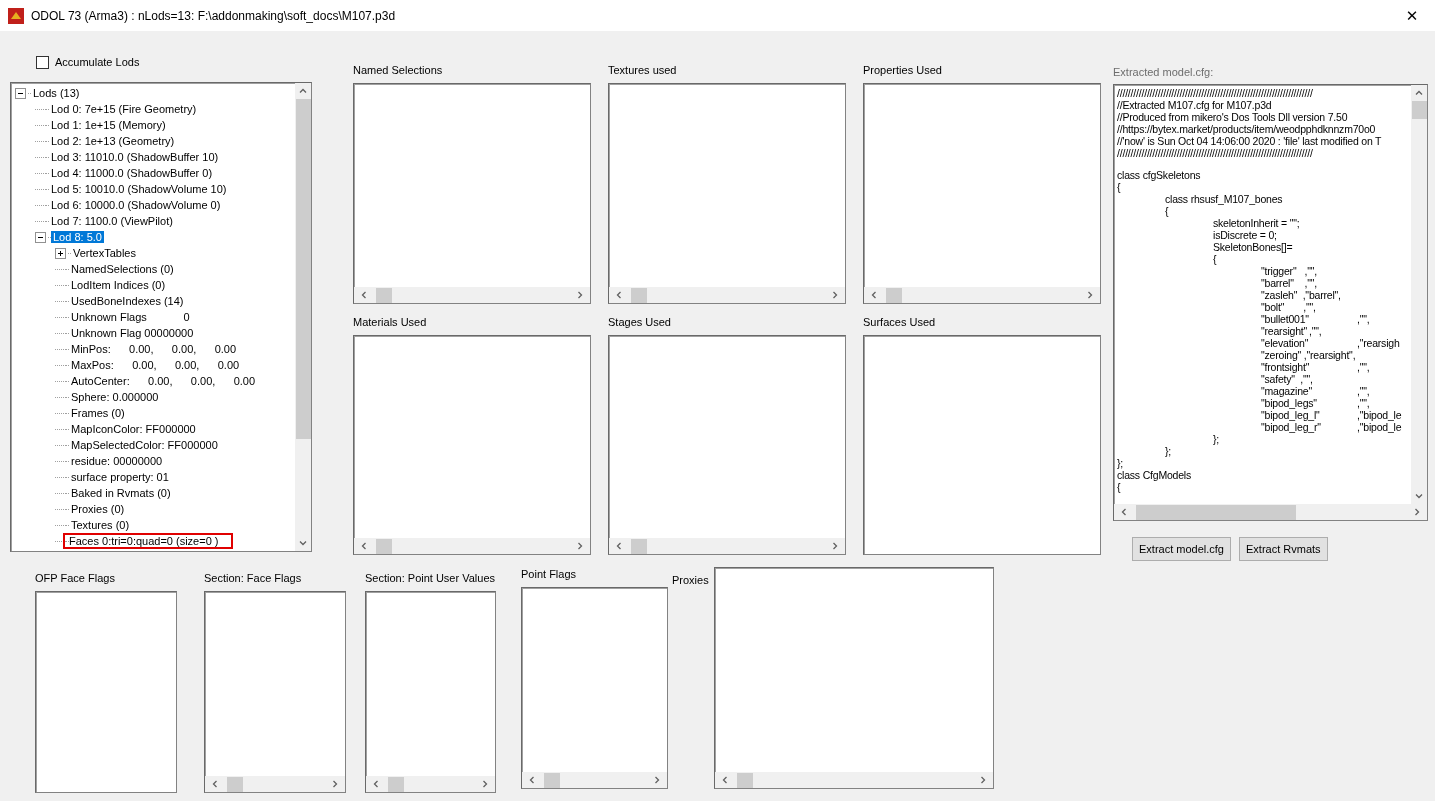 The width and height of the screenshot is (1435, 801). Describe the element at coordinates (1155, 475) in the screenshot. I see `code-line: class CfgModels` at that location.